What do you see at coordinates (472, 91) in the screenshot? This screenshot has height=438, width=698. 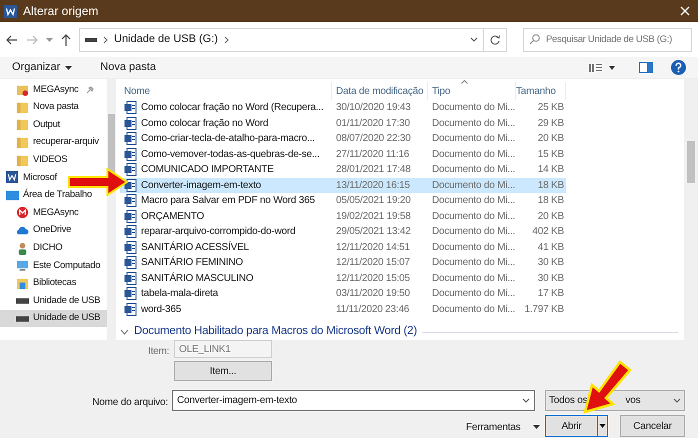 I see `column-header: Tipo` at bounding box center [472, 91].